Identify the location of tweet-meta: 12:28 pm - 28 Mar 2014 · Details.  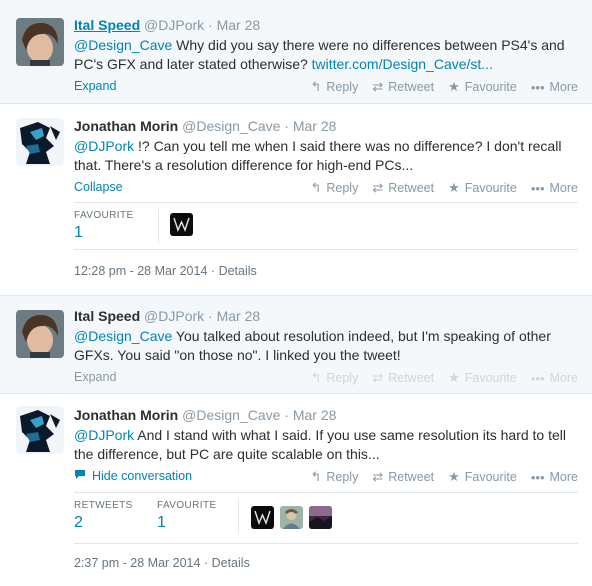
(165, 271).